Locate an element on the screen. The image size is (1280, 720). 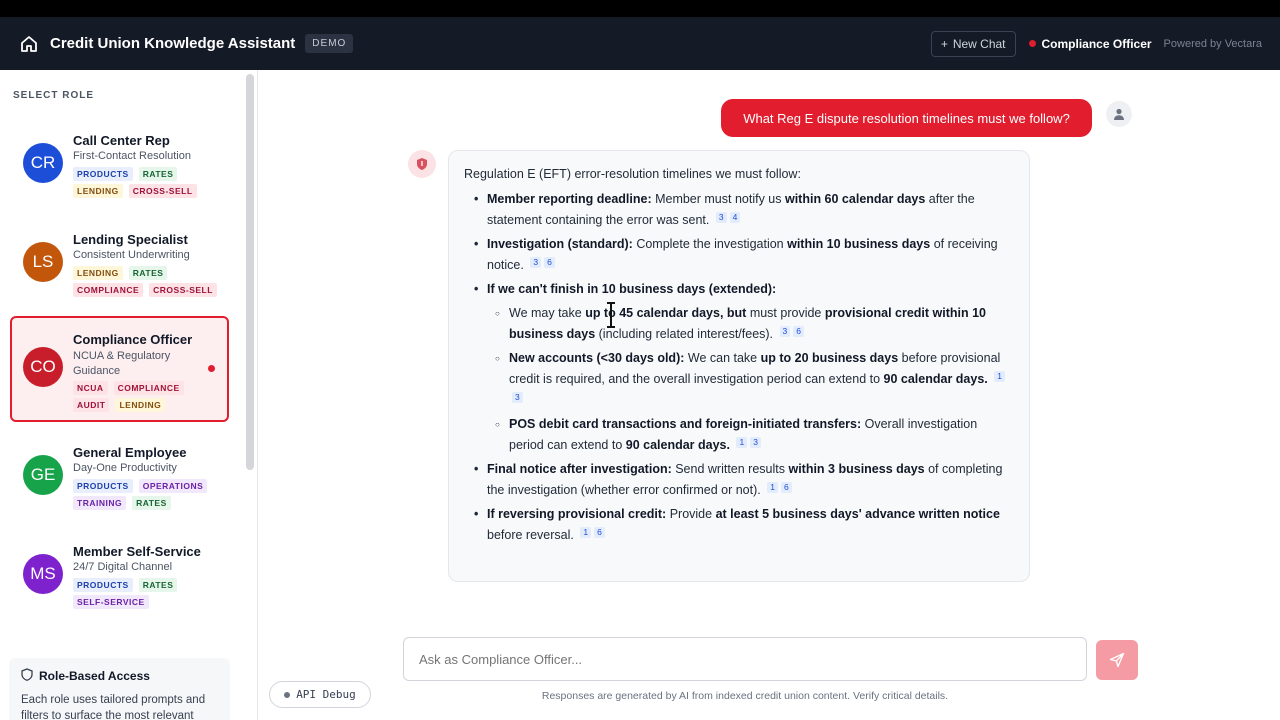
avatar: MS is located at coordinates (43, 574).